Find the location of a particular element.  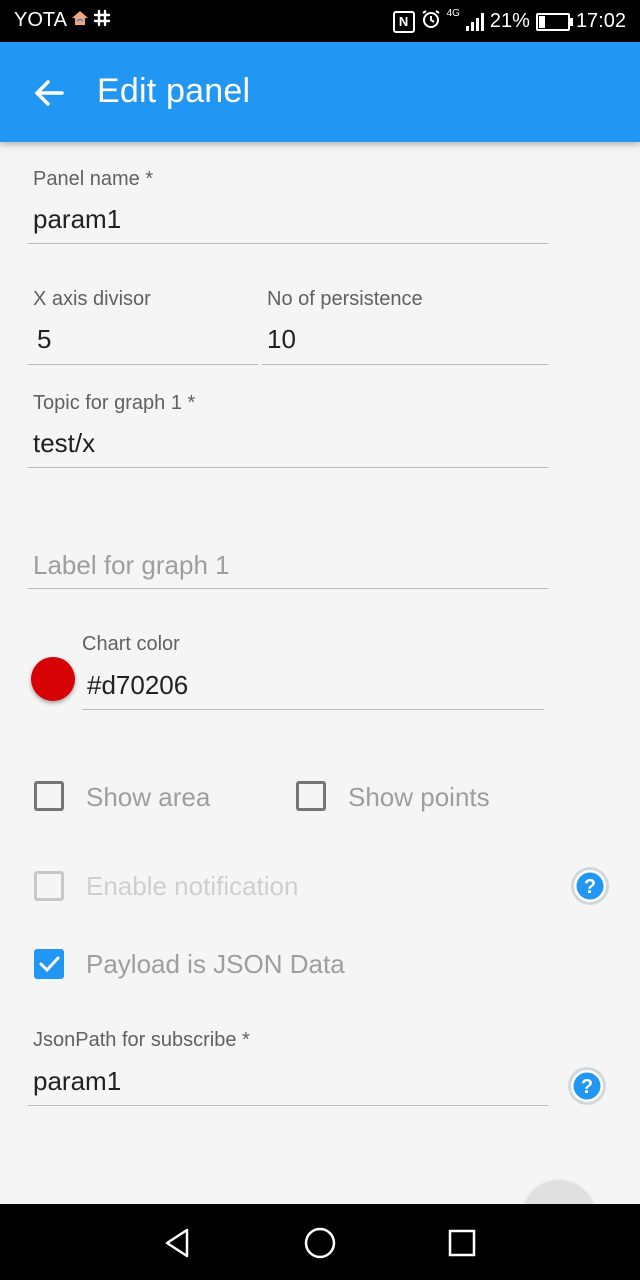

home-circle-icon is located at coordinates (320, 1243).